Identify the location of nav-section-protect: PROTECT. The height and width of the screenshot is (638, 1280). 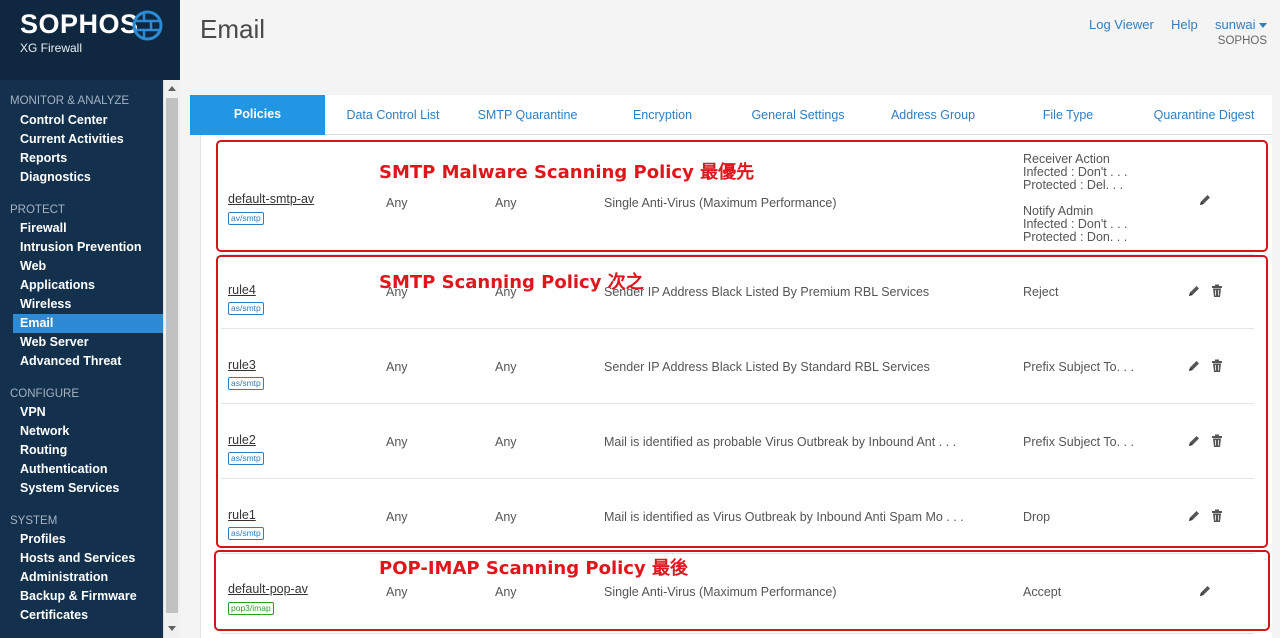
(37, 210).